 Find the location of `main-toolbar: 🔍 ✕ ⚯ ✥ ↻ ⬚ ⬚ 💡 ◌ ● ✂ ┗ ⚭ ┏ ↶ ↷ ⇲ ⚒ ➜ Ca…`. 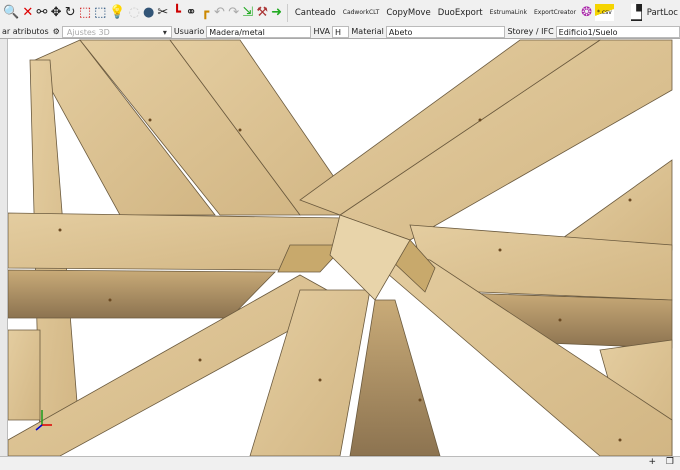

main-toolbar: 🔍 ✕ ⚯ ✥ ↻ ⬚ ⬚ 💡 ◌ ● ✂ ┗ ⚭ ┏ ↶ ↷ ⇲ ⚒ ➜ Ca… is located at coordinates (340, 12).